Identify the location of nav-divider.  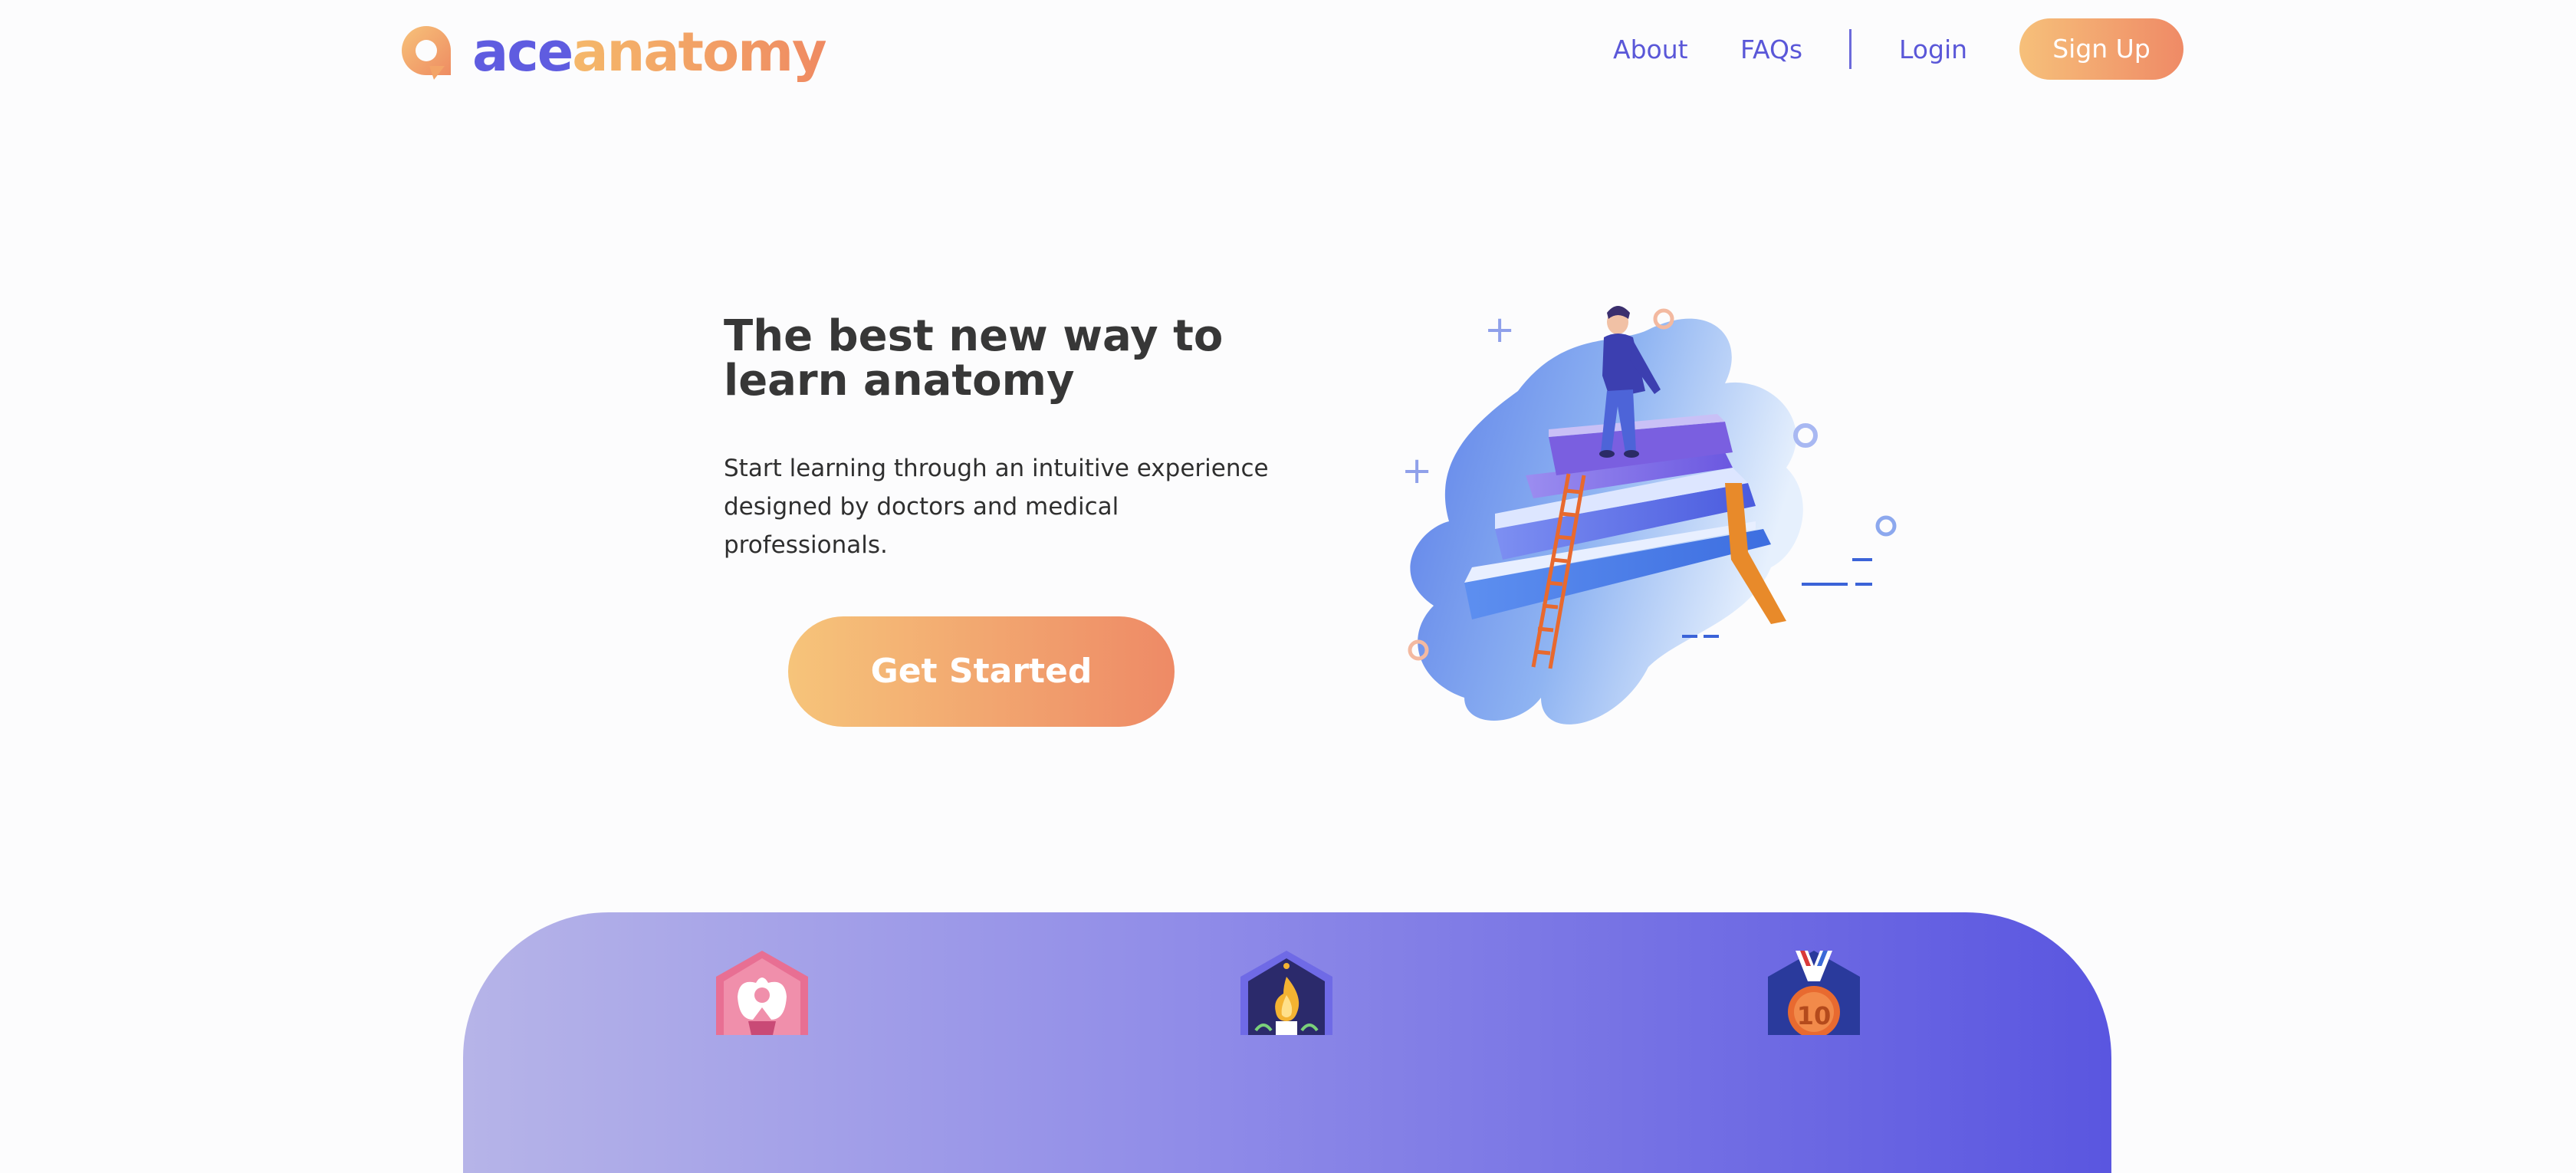
(1850, 49).